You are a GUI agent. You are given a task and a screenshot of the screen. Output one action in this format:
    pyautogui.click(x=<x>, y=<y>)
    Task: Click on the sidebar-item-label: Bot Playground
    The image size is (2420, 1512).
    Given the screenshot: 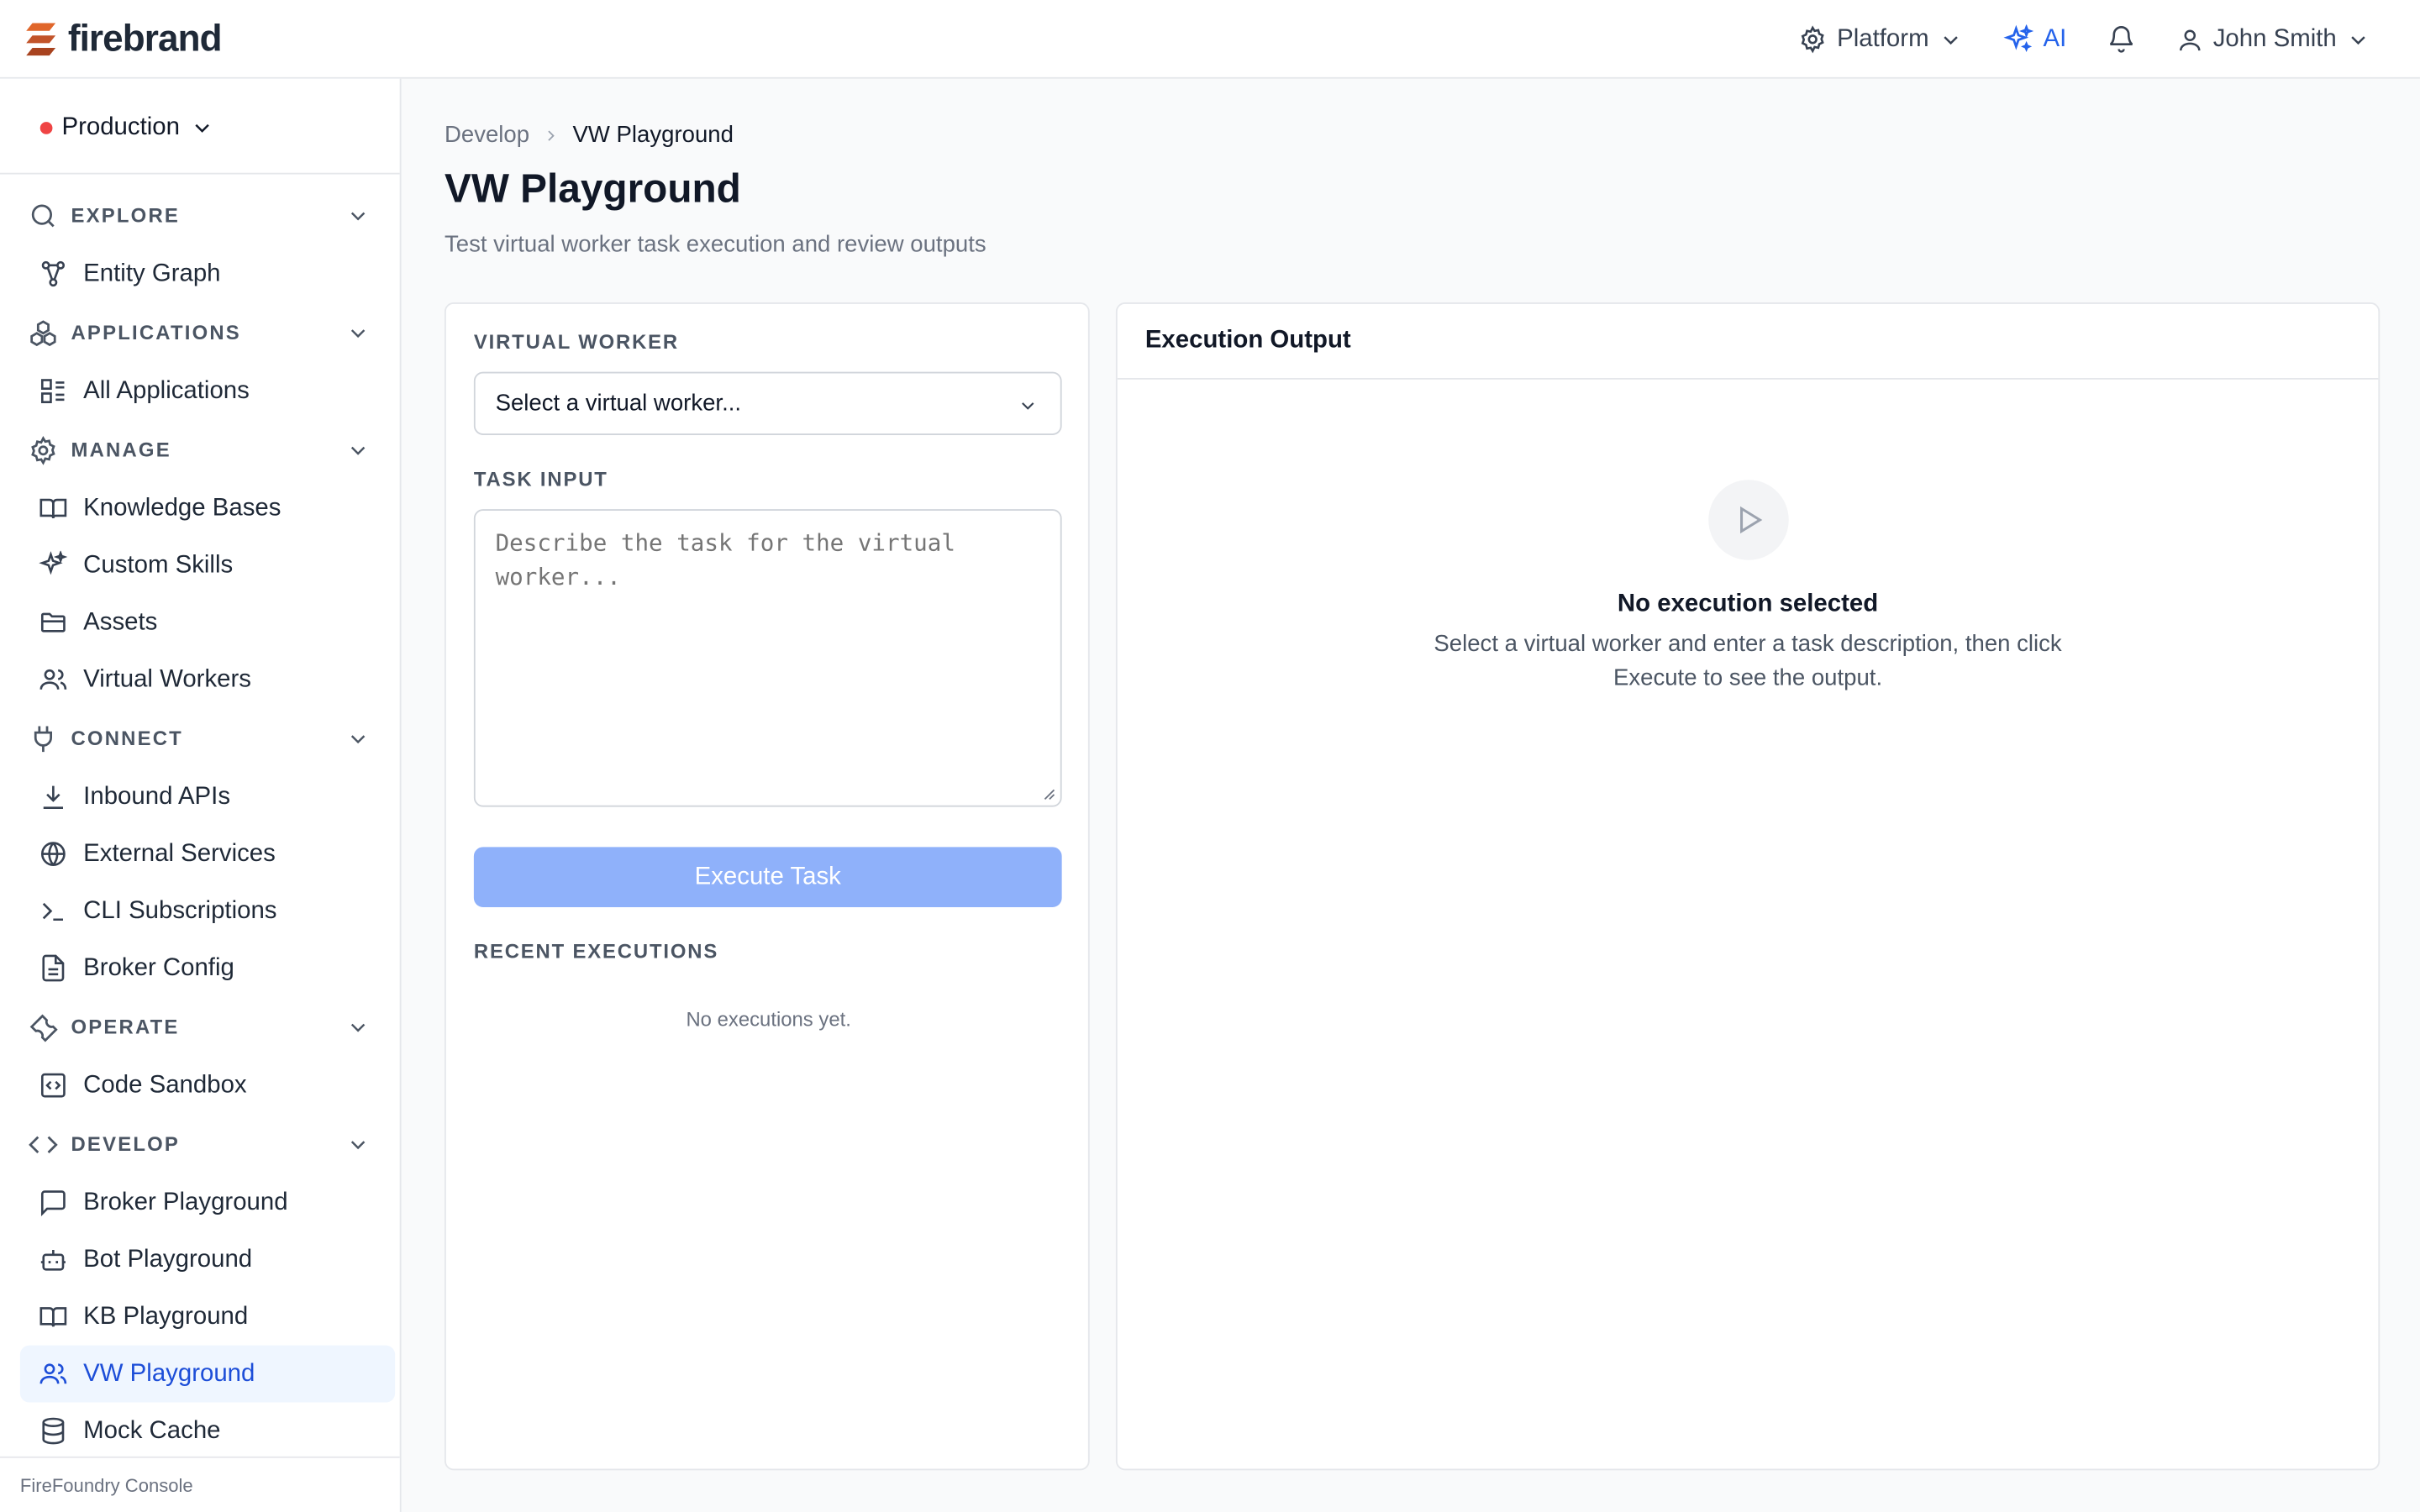 What is the action you would take?
    pyautogui.click(x=168, y=1259)
    